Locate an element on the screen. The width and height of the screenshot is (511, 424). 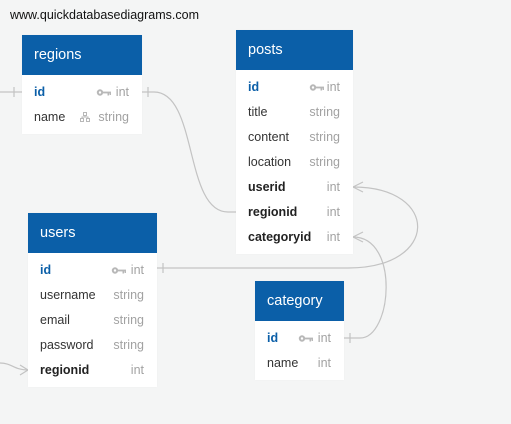
field-row: content string is located at coordinates (294, 137).